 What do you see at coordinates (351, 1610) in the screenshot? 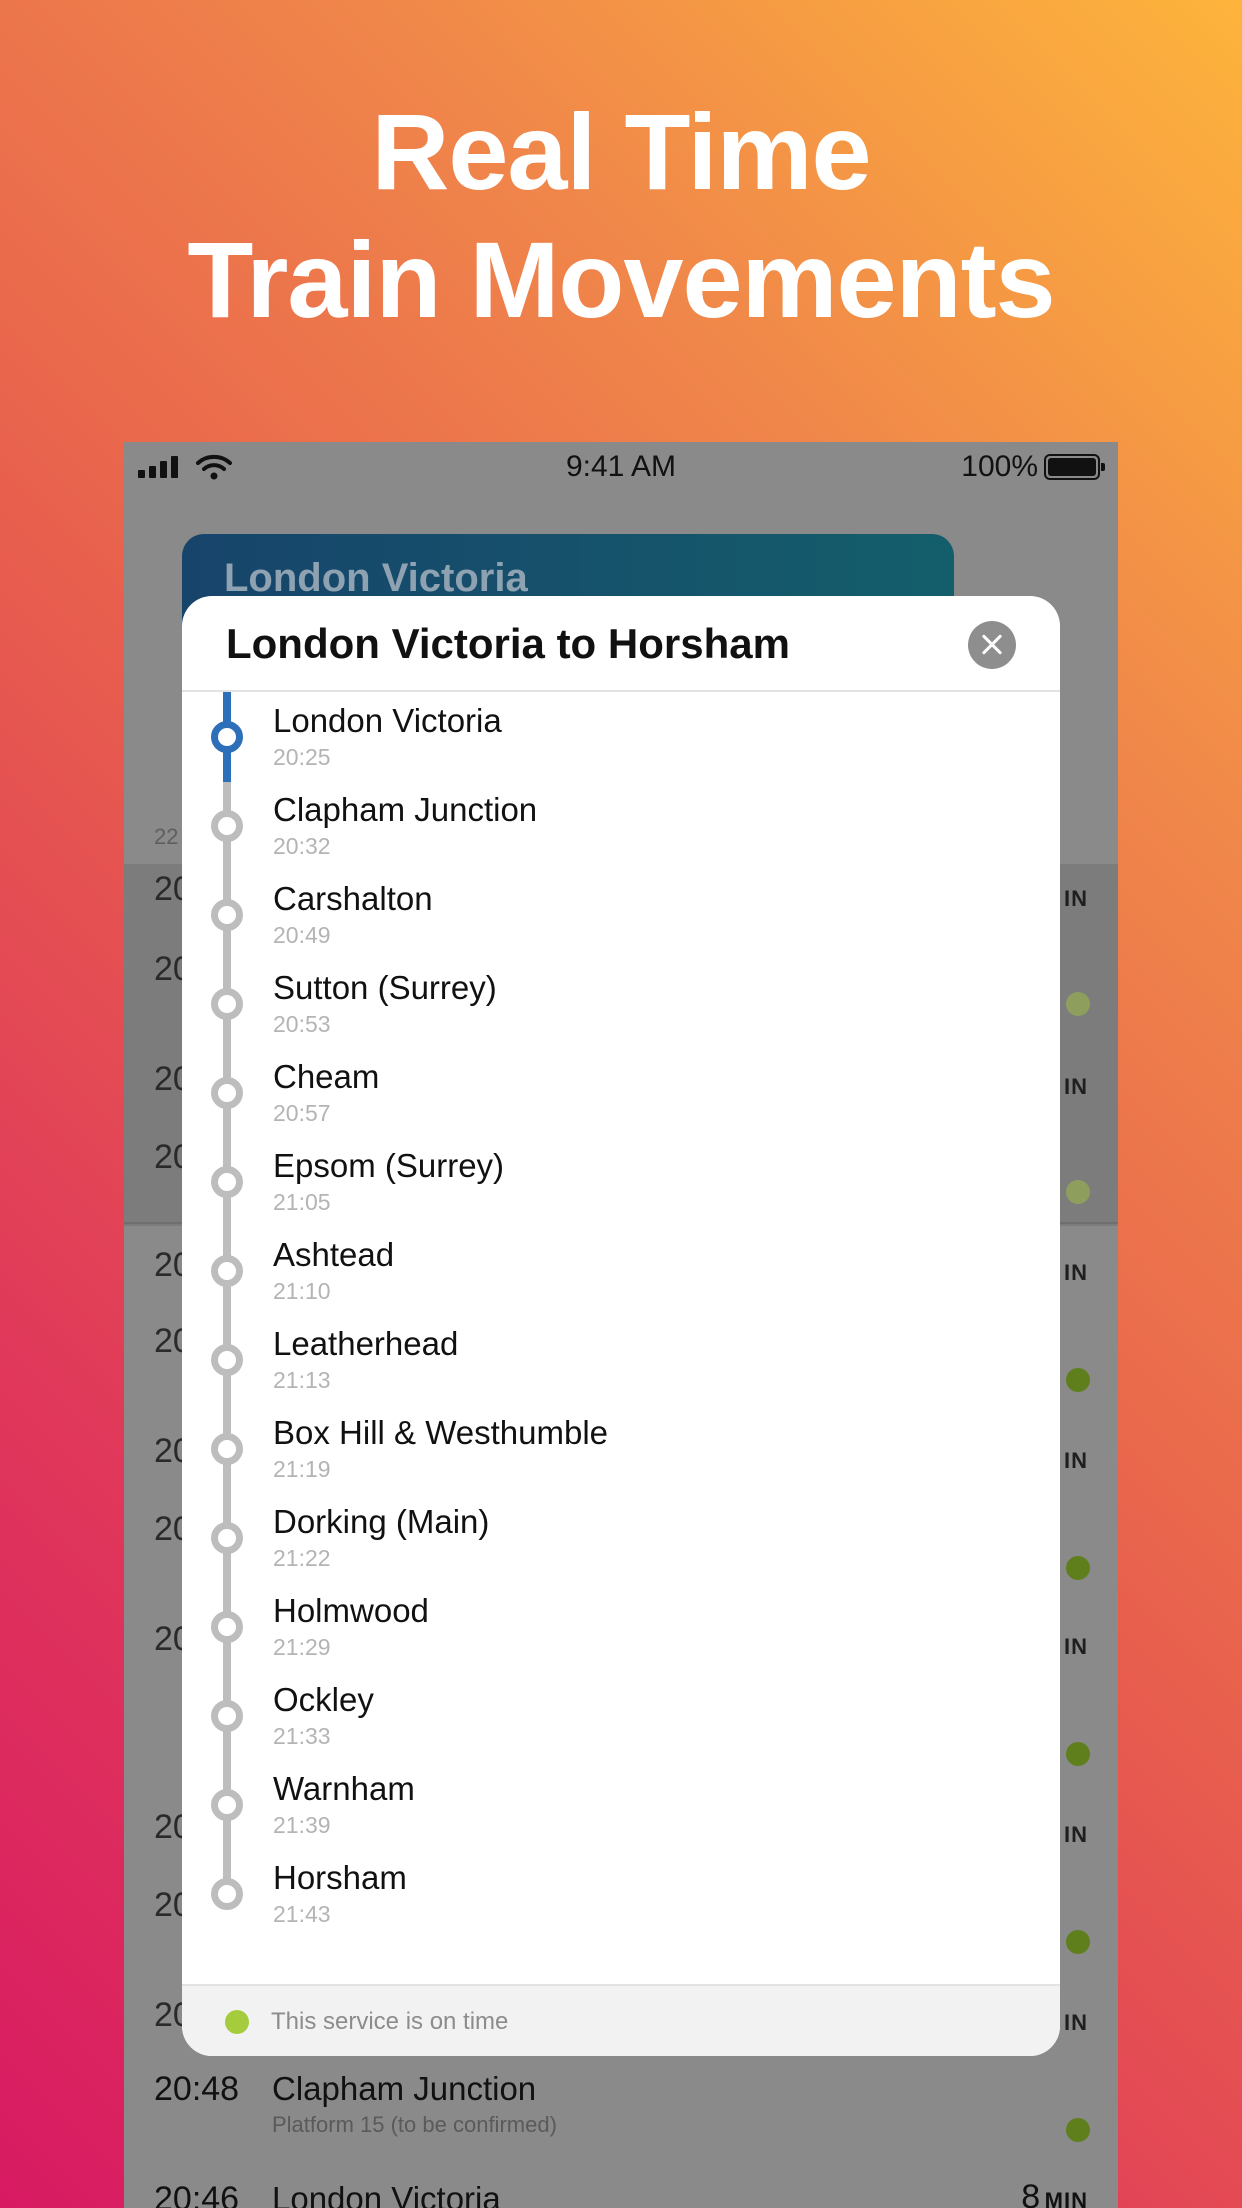
I see `stop-name: Holmwood` at bounding box center [351, 1610].